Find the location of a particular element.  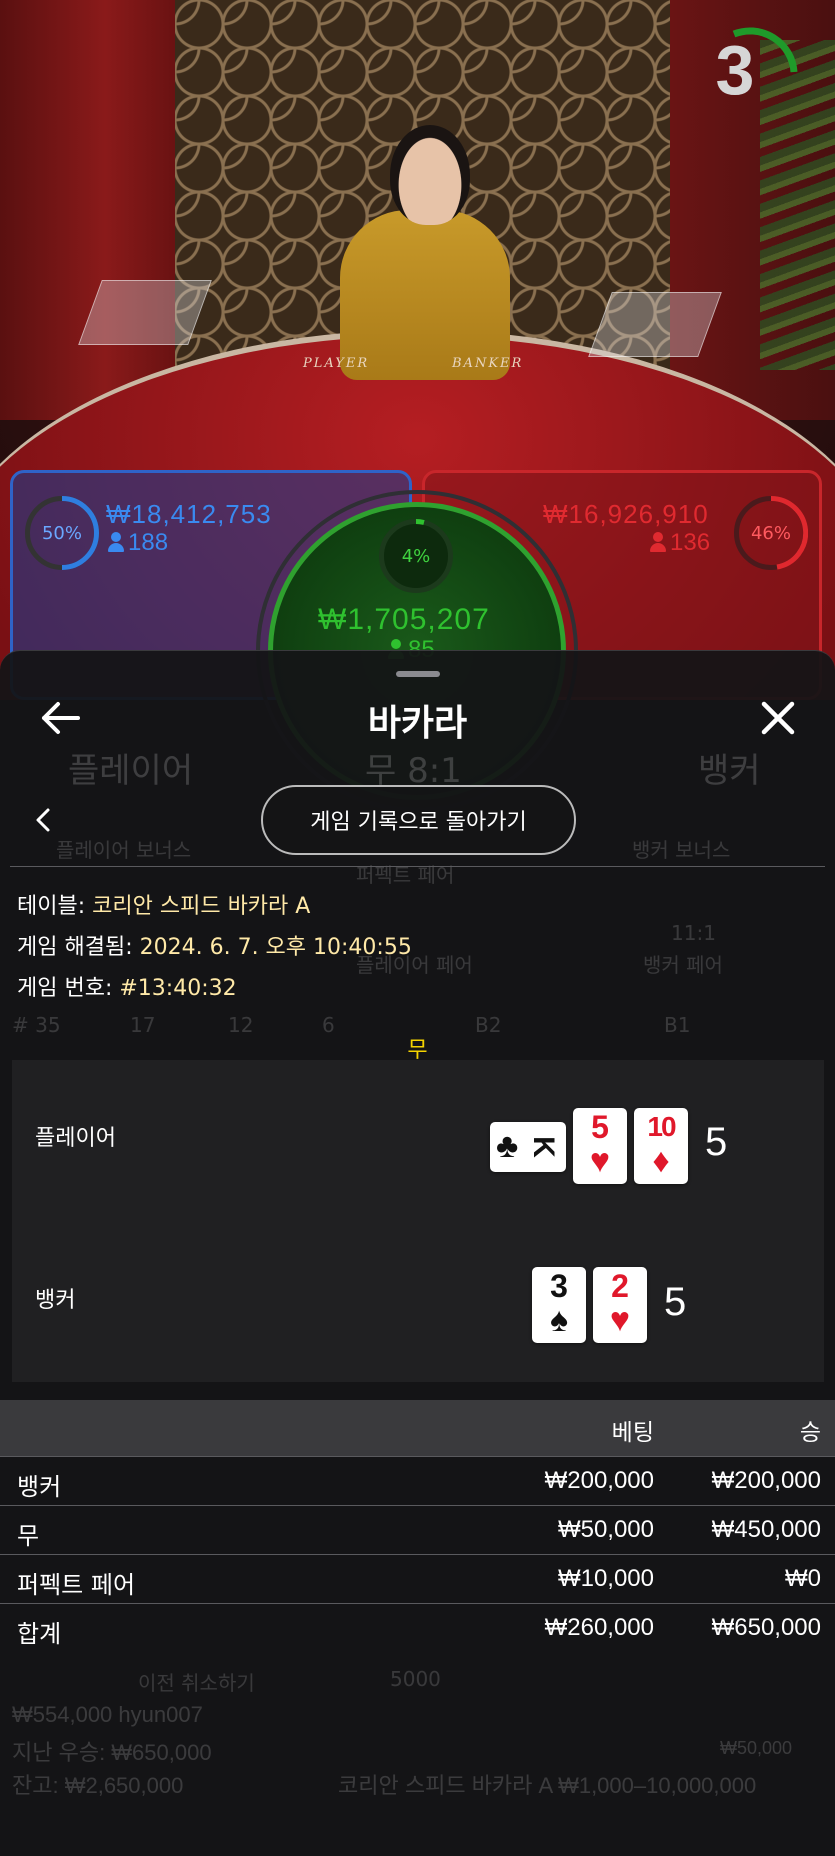

close-icon is located at coordinates (778, 718).